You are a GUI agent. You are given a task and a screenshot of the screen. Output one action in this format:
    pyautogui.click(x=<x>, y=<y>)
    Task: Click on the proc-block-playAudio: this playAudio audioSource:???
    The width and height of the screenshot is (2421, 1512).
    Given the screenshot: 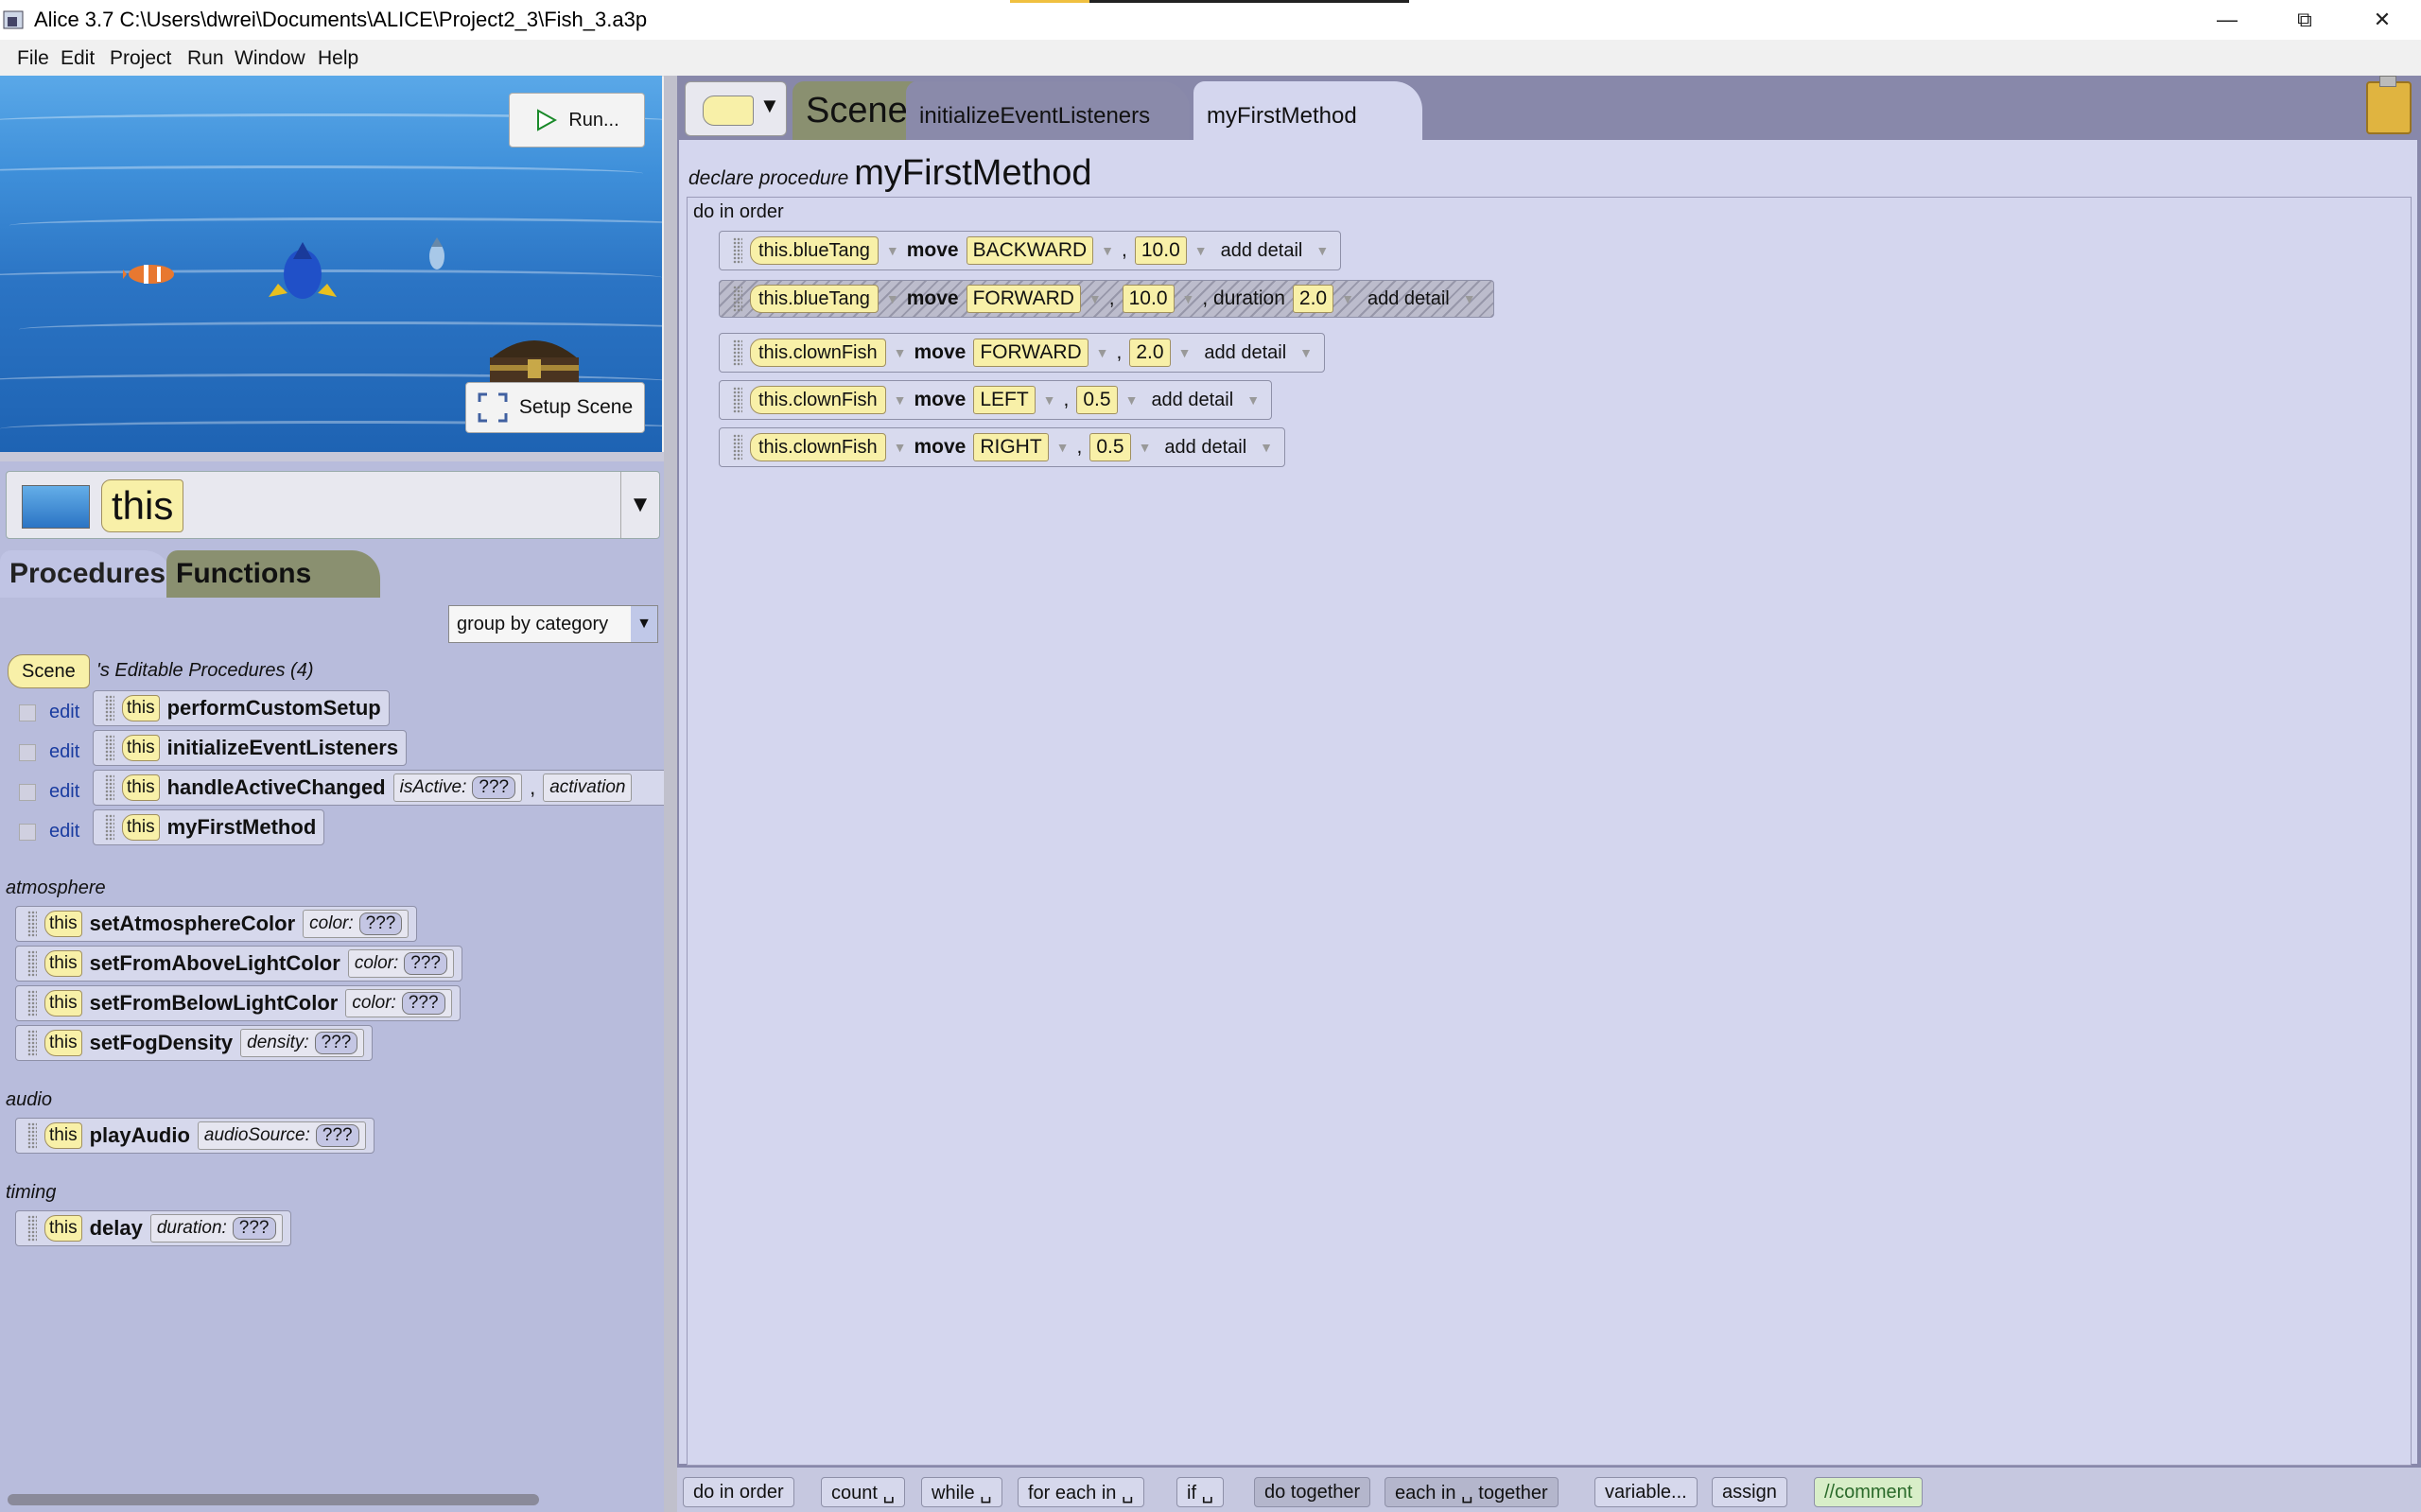 What is the action you would take?
    pyautogui.click(x=194, y=1136)
    